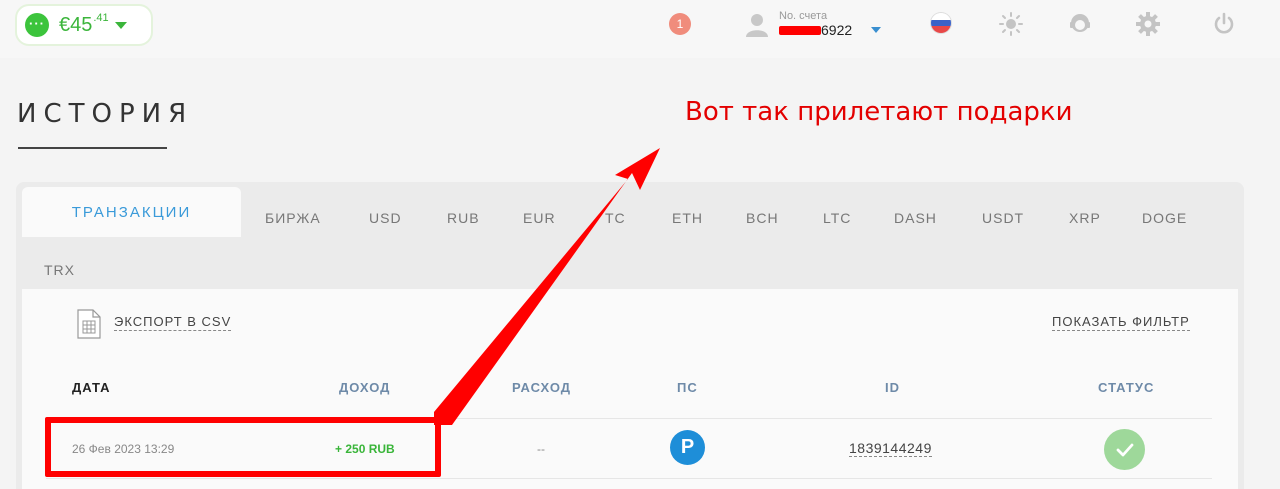 The width and height of the screenshot is (1280, 489). What do you see at coordinates (687, 218) in the screenshot?
I see `tab-eth: ETH` at bounding box center [687, 218].